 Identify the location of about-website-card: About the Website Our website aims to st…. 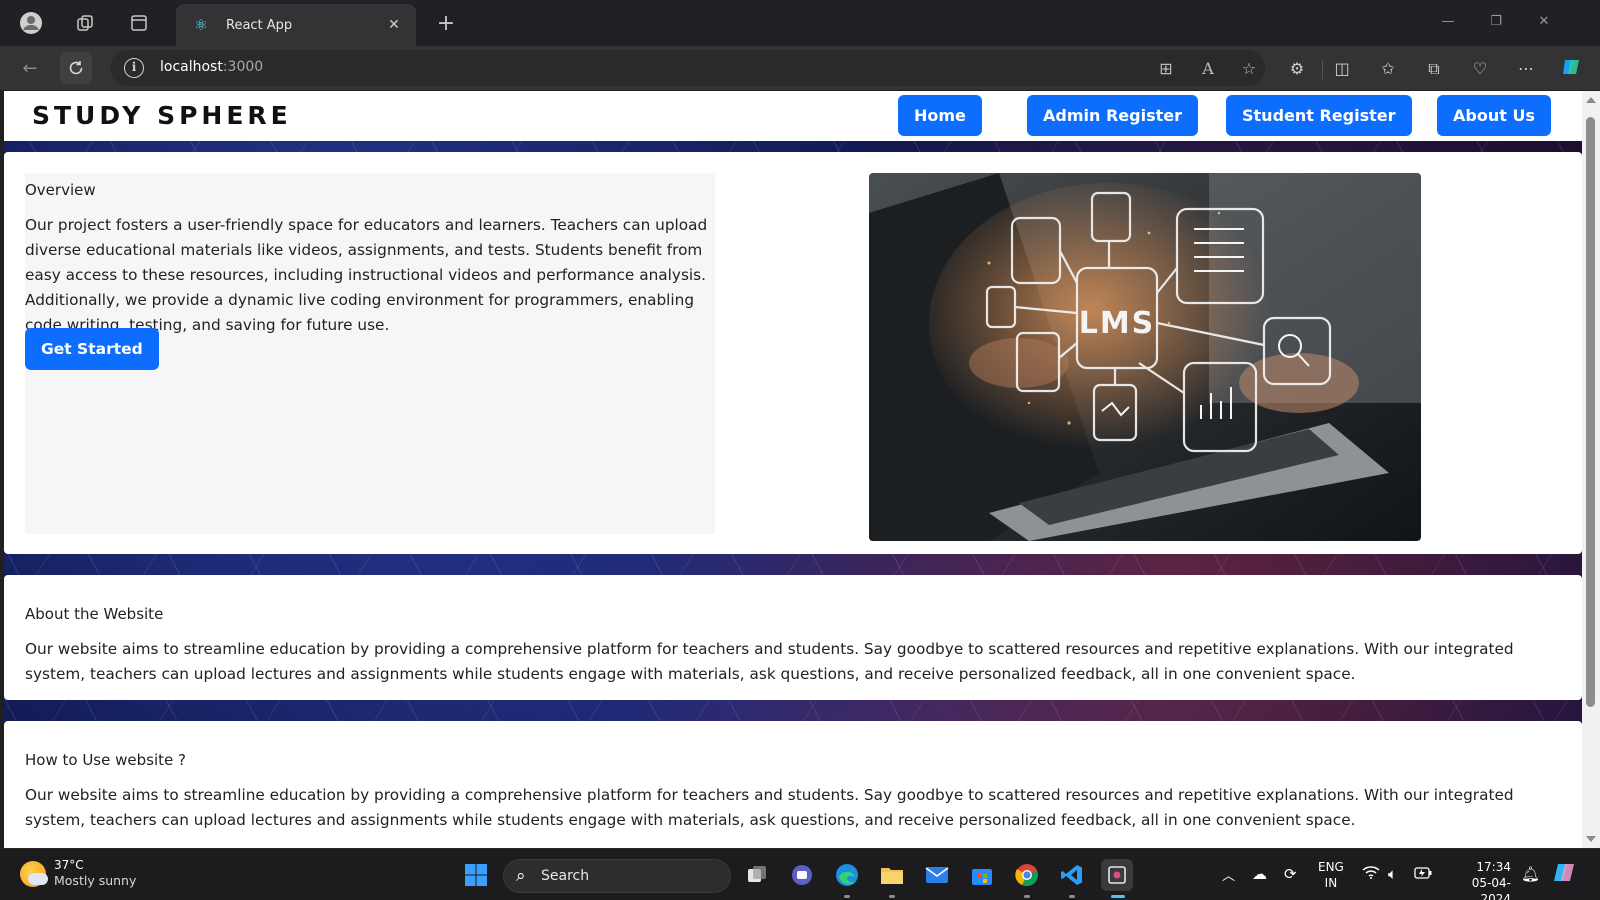
(793, 637).